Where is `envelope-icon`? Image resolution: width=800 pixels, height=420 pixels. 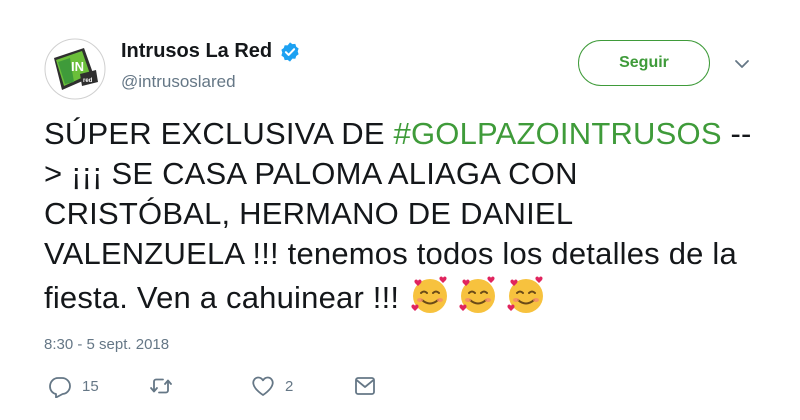
envelope-icon is located at coordinates (365, 386).